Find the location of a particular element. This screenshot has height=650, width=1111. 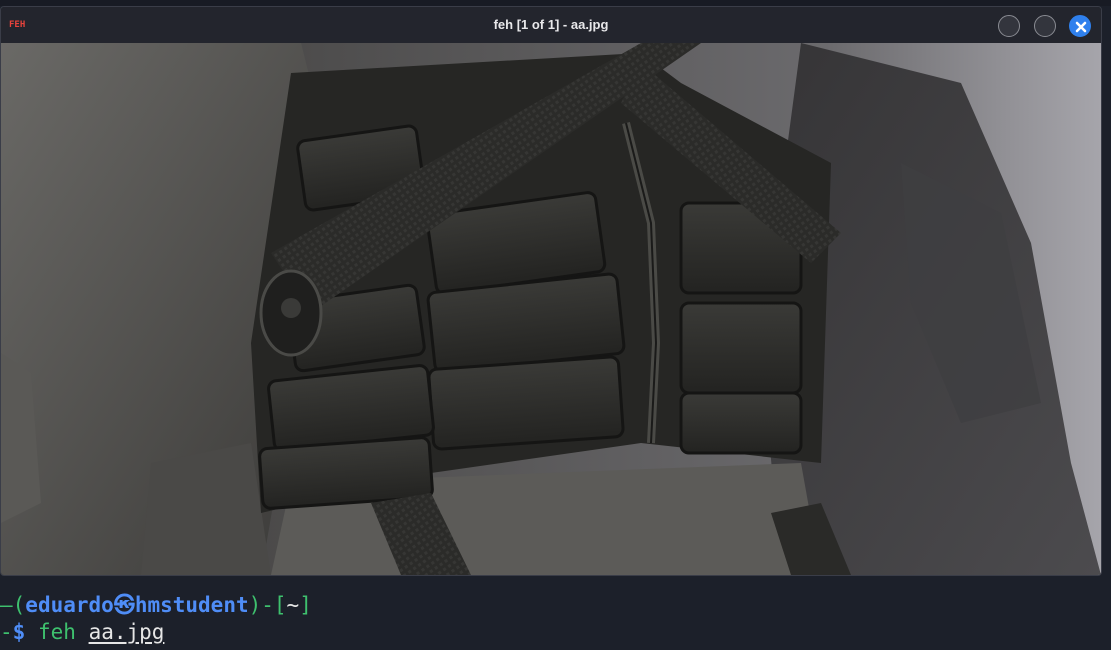

minimize-button is located at coordinates (1009, 26).